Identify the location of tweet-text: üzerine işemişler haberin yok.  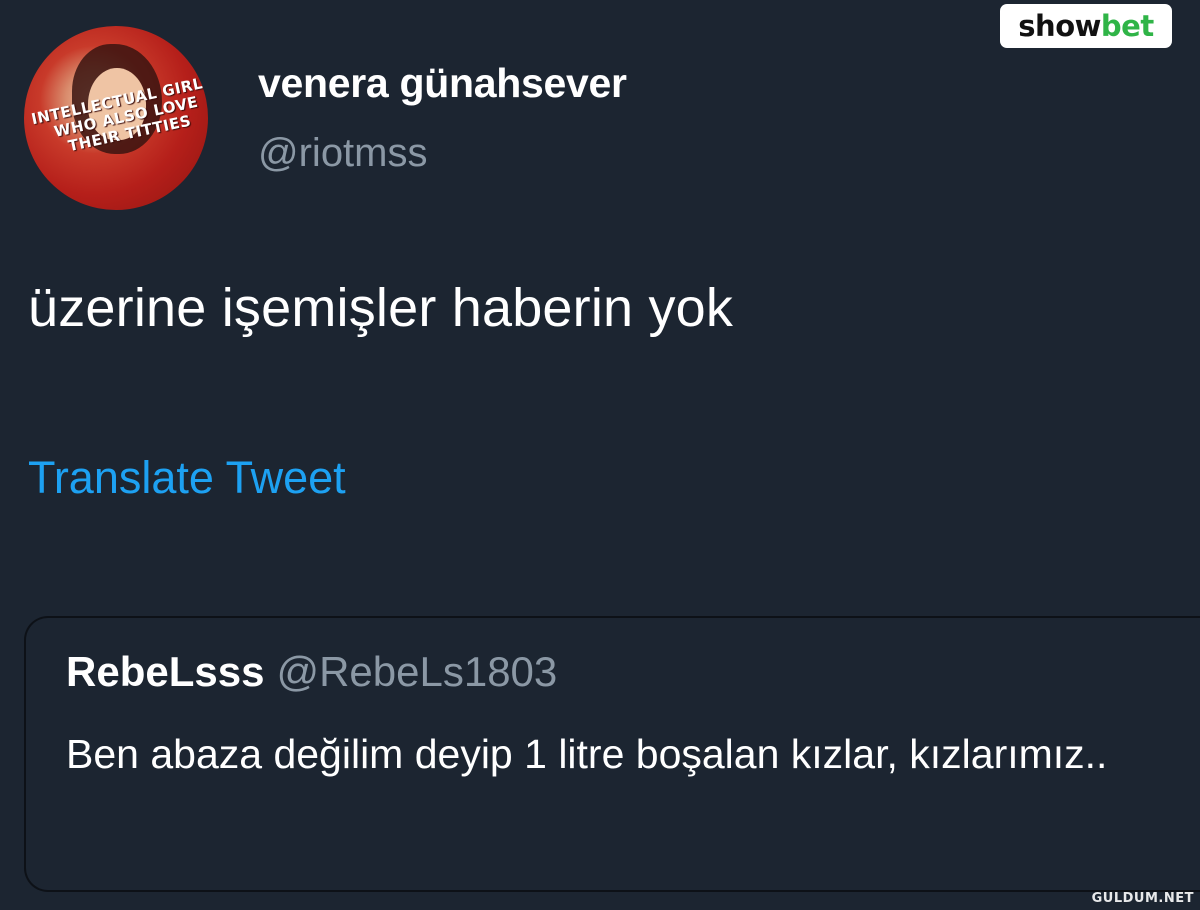
(381, 308).